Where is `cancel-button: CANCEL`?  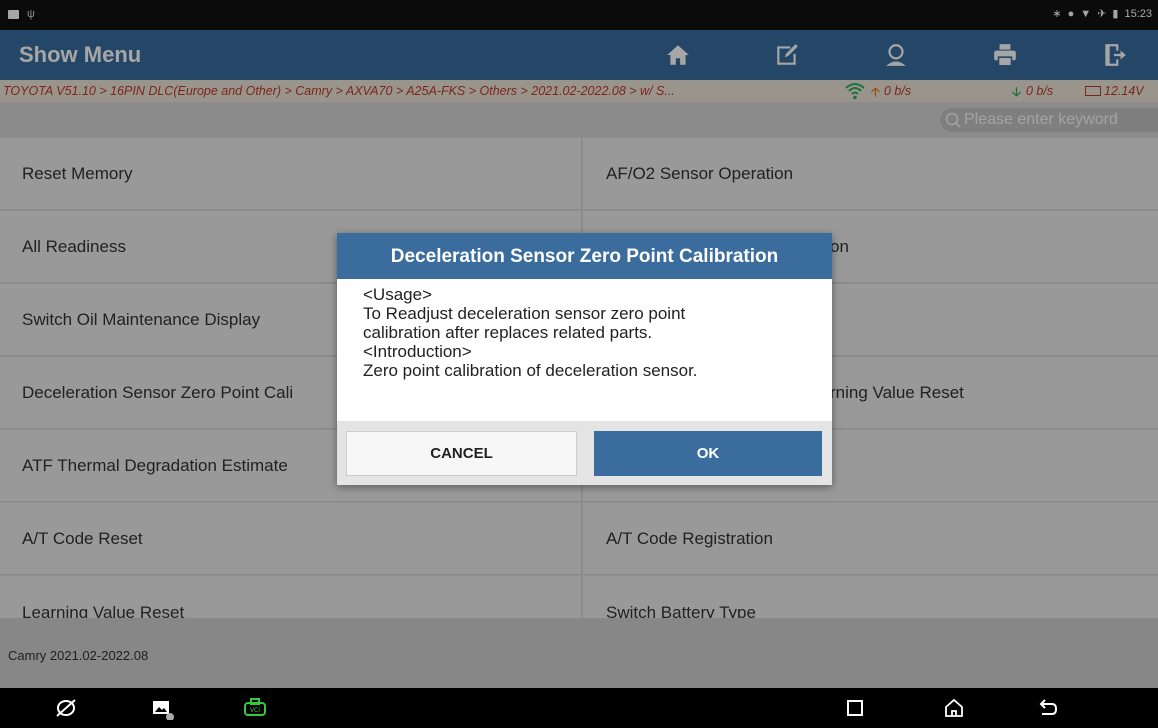 cancel-button: CANCEL is located at coordinates (461, 453).